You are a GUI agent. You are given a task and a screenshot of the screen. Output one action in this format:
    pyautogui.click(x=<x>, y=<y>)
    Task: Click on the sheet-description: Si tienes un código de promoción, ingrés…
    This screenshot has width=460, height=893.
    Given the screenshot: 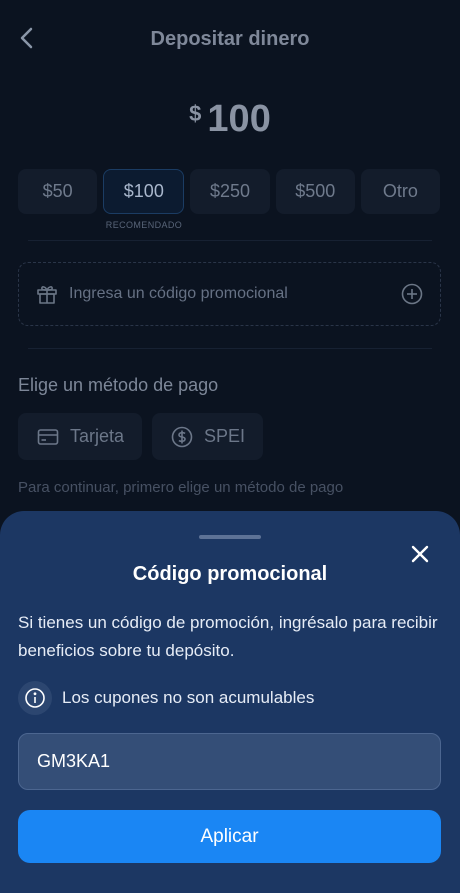 What is the action you would take?
    pyautogui.click(x=228, y=636)
    